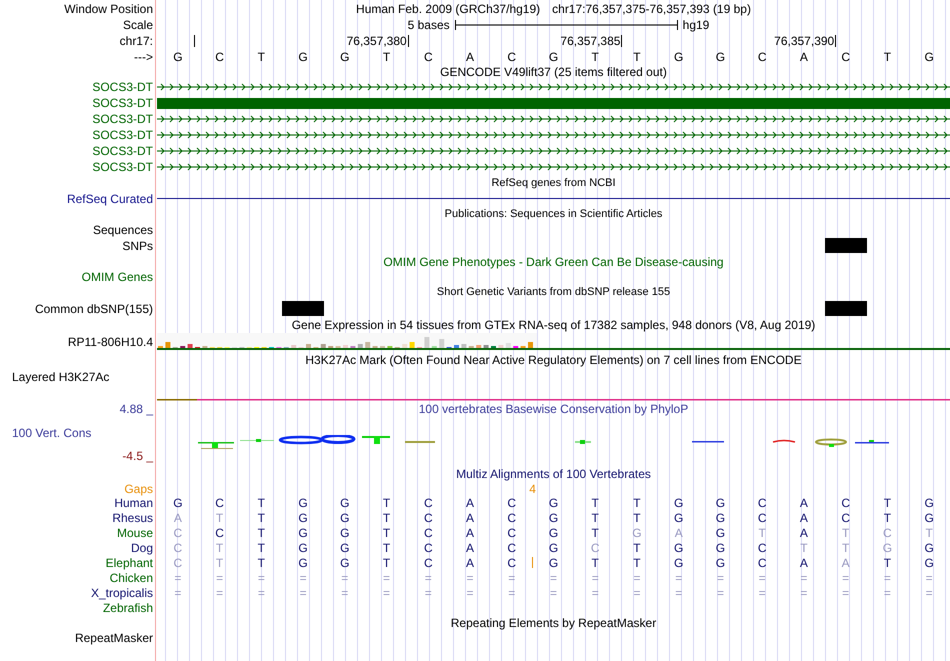  I want to click on dna-base: C, so click(762, 57).